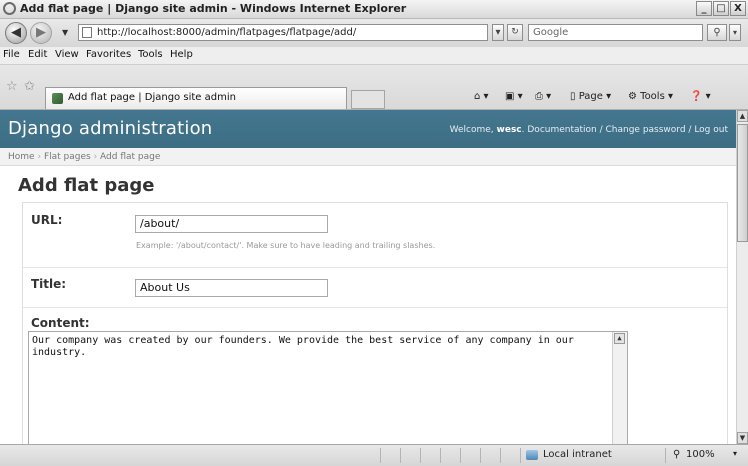  What do you see at coordinates (735, 453) in the screenshot?
I see `zoom-dropdown-icon: ▾` at bounding box center [735, 453].